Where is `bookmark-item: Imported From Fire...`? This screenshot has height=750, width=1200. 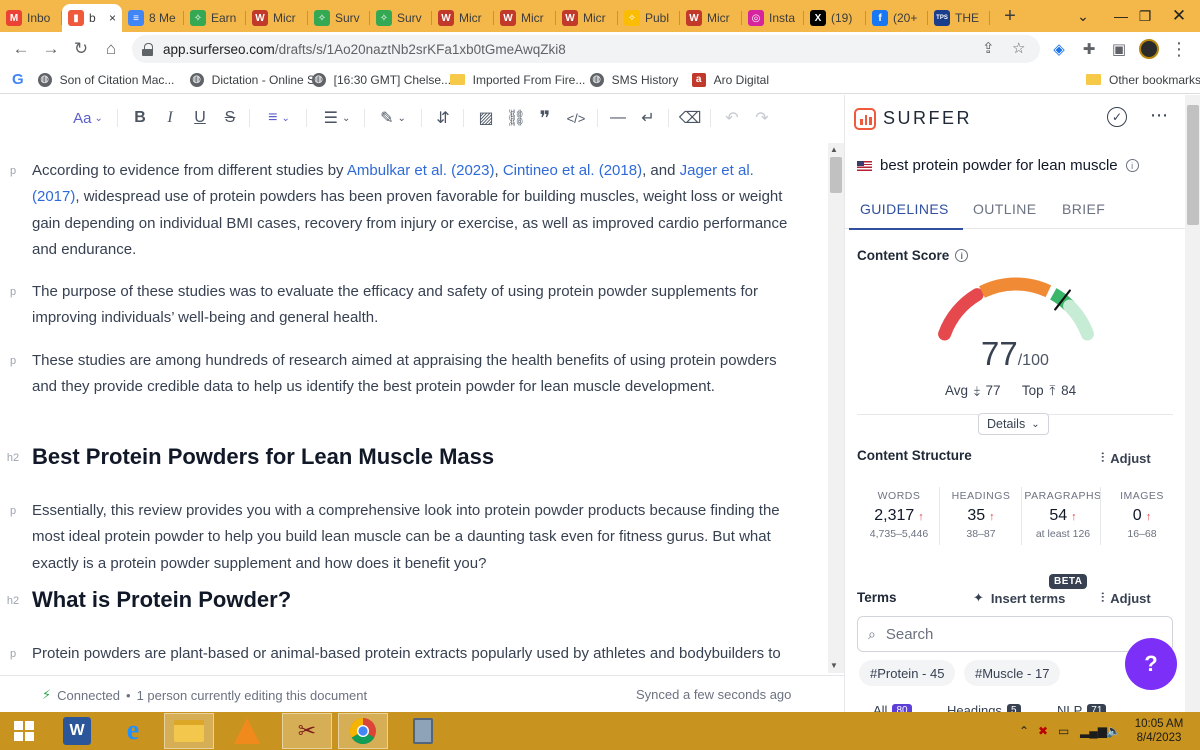
bookmark-item: Imported From Fire... is located at coordinates (513, 80).